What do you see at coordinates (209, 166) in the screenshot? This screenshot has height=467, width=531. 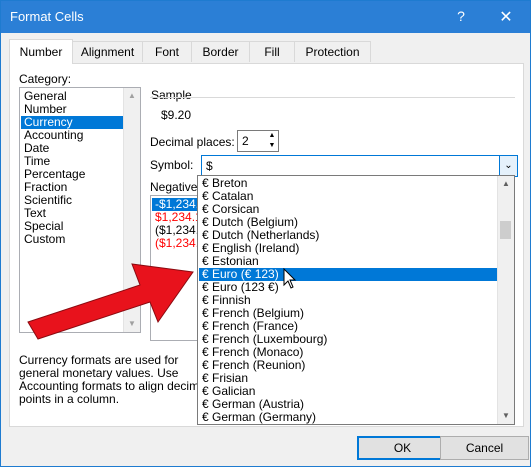 I see `symbol-value: $` at bounding box center [209, 166].